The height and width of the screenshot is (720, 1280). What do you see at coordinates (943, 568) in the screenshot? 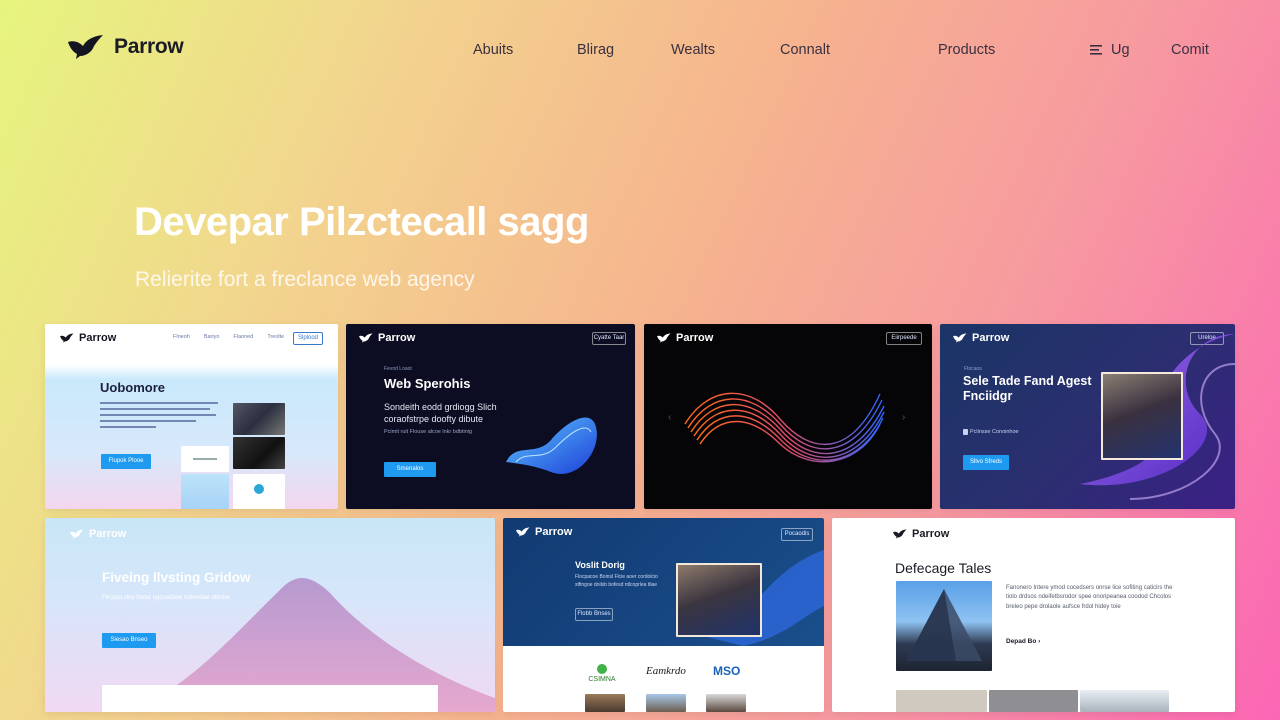
I see `card-7-heading: Defecage Tales` at bounding box center [943, 568].